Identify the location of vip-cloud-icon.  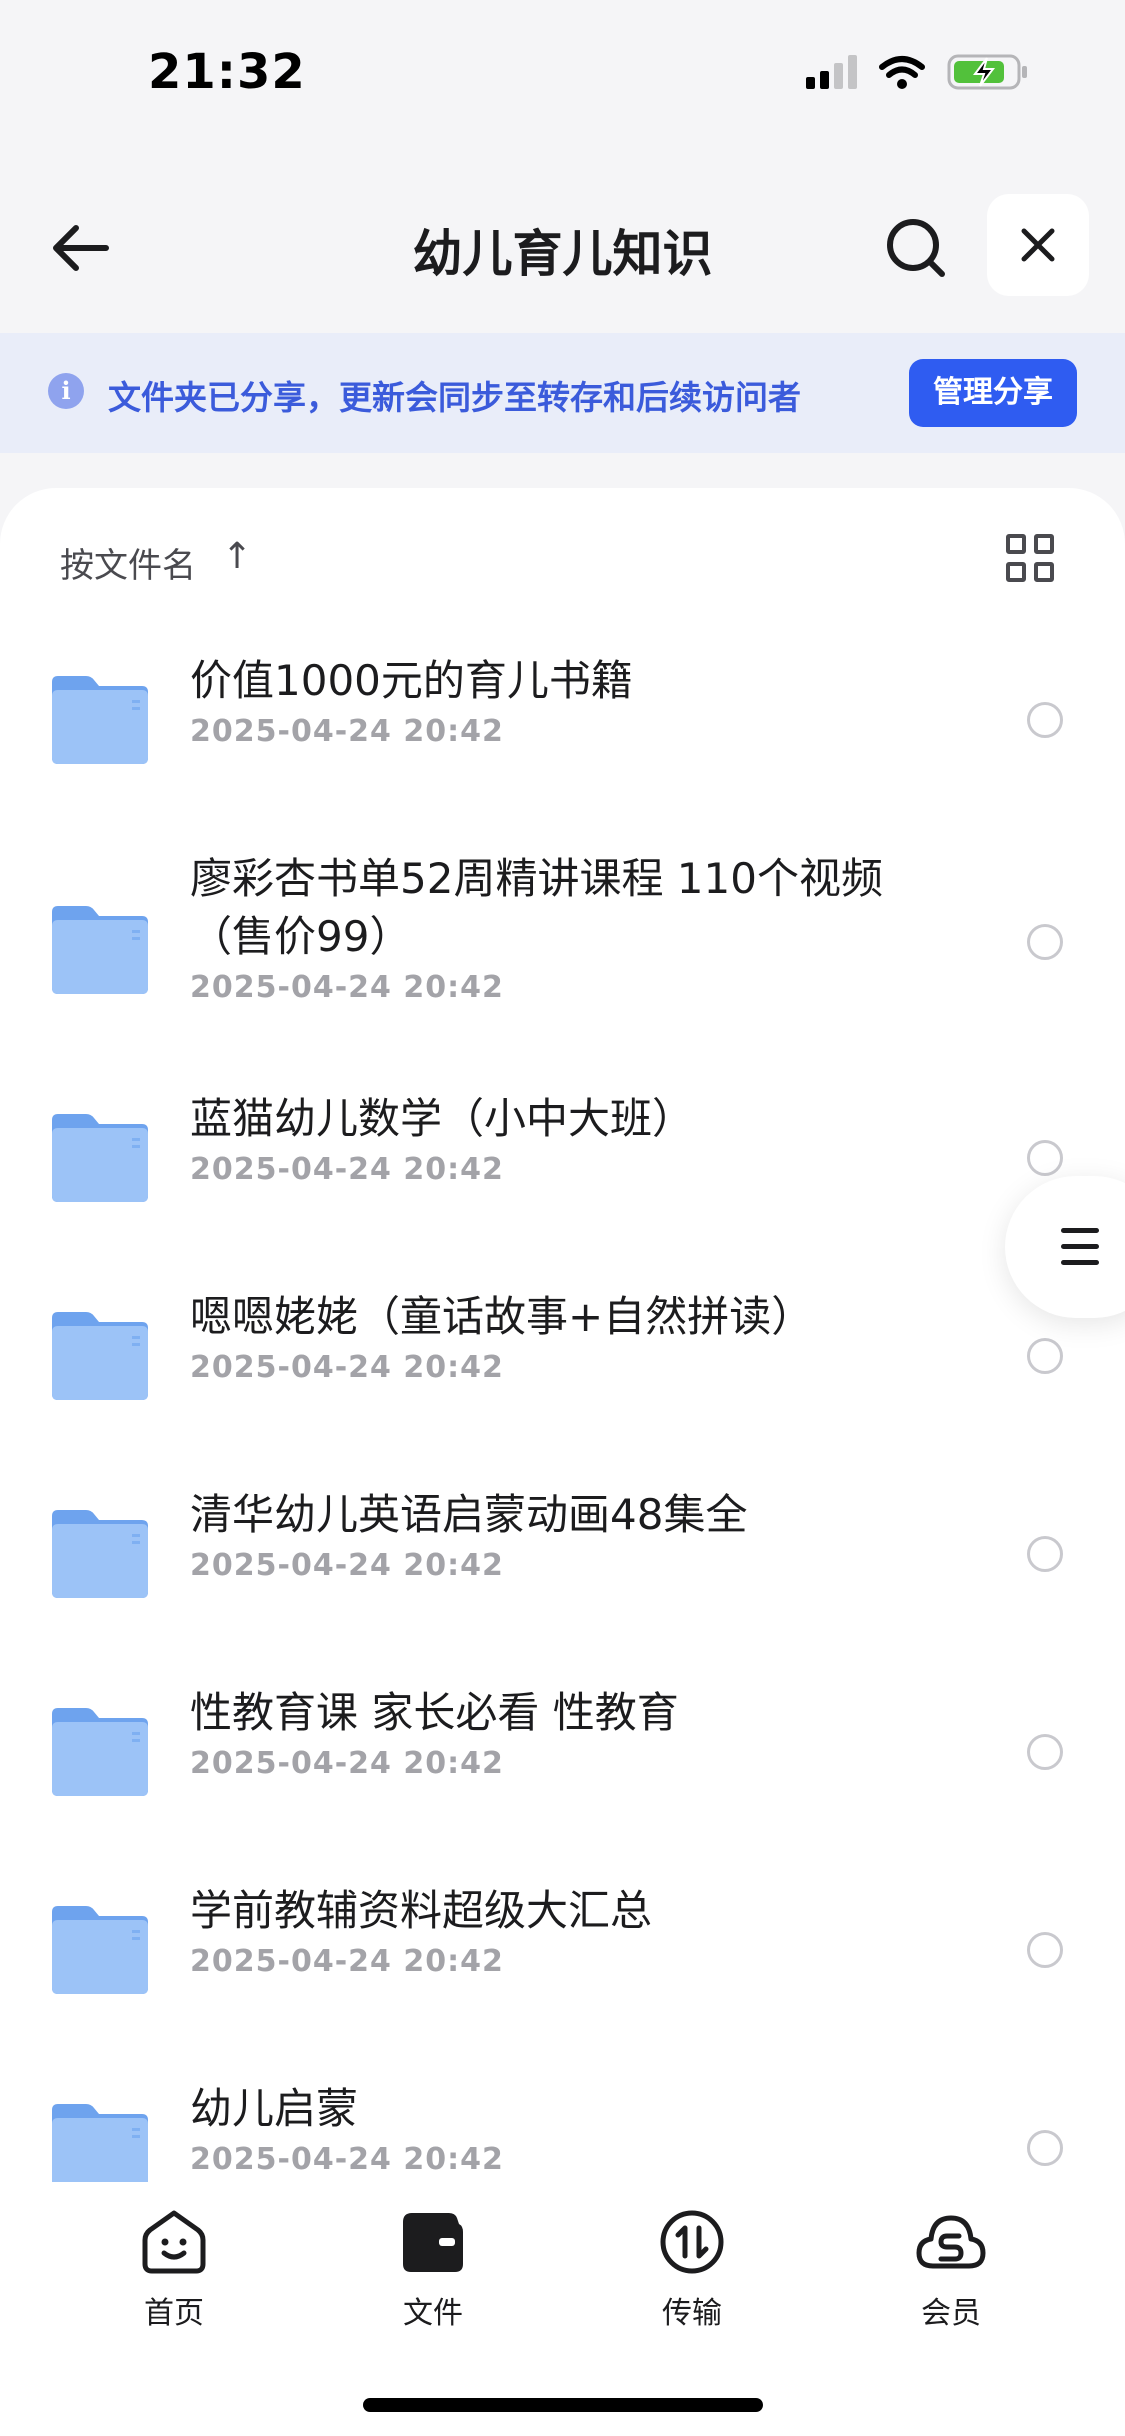
(951, 2242).